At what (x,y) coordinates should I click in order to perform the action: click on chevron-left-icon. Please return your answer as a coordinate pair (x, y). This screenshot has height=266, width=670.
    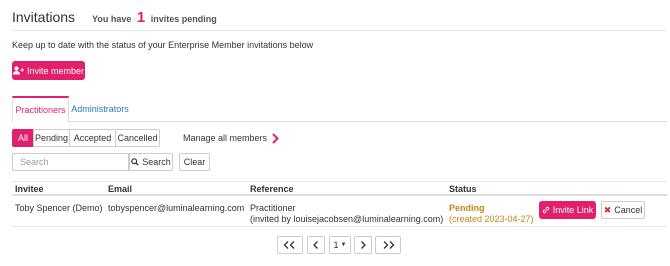
    Looking at the image, I should click on (315, 245).